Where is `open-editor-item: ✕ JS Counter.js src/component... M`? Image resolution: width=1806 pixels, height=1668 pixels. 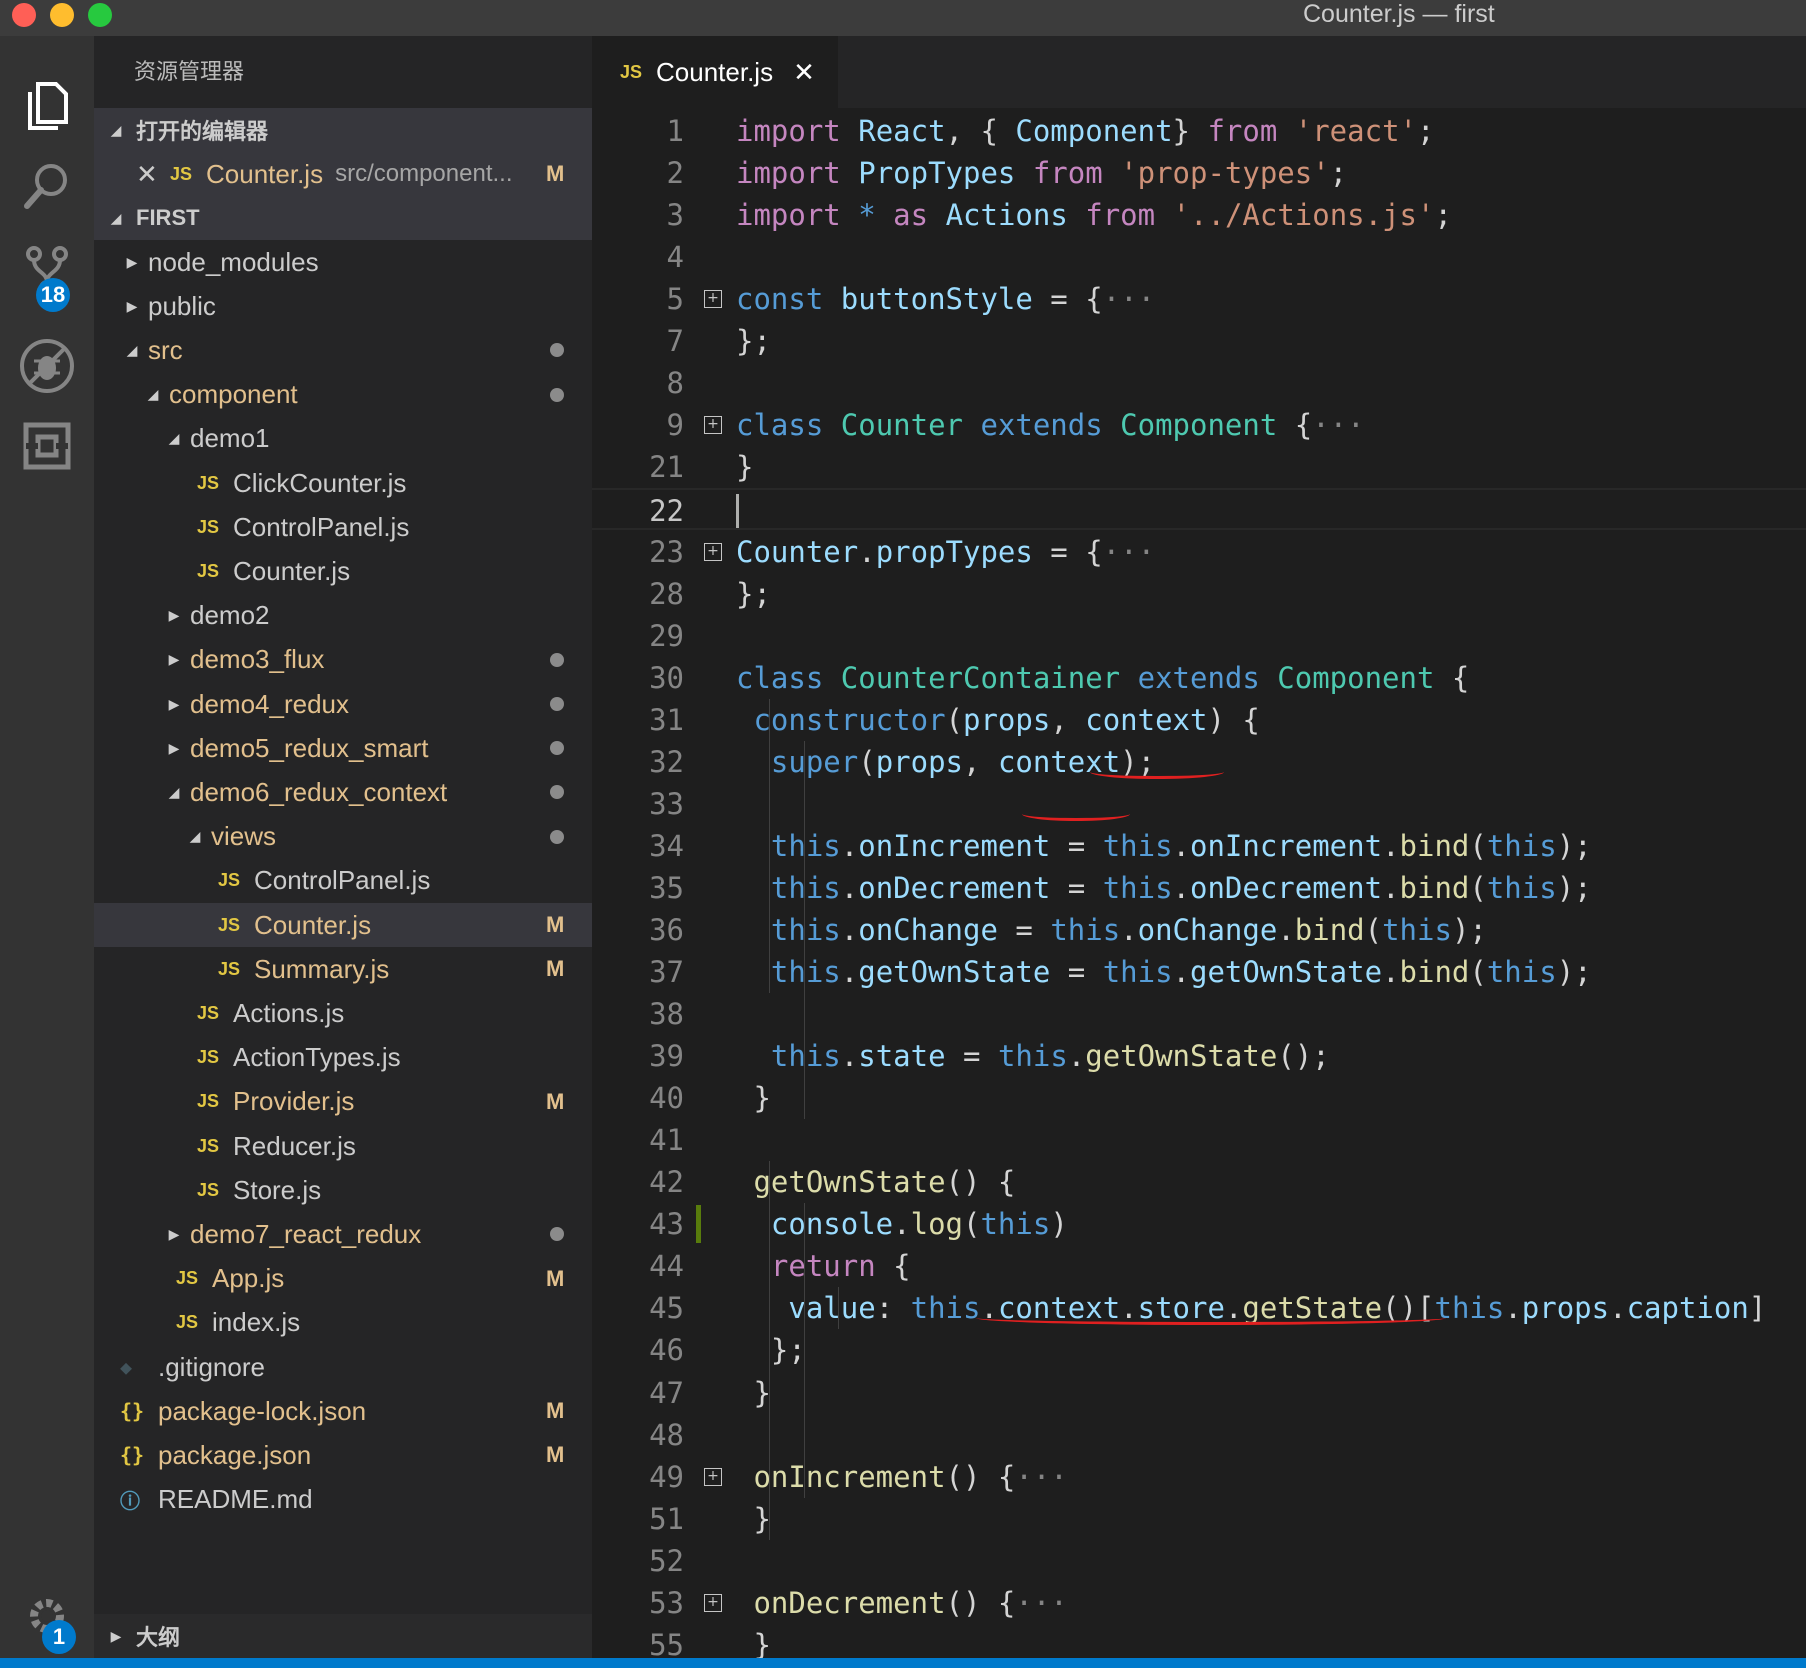 open-editor-item: ✕ JS Counter.js src/component... M is located at coordinates (343, 174).